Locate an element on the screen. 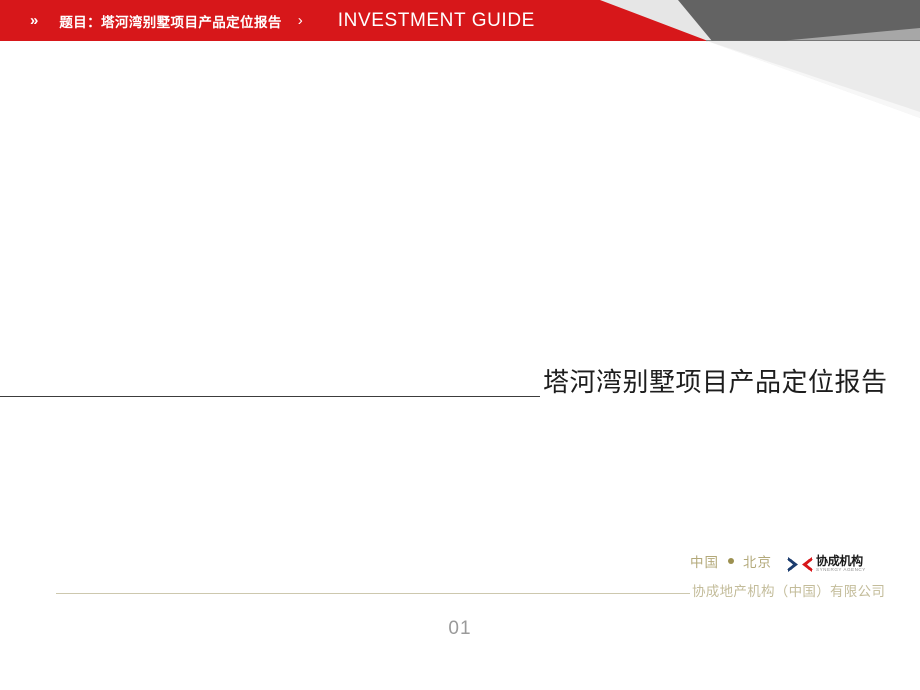 This screenshot has height=690, width=920. title-underline-rule is located at coordinates (270, 396).